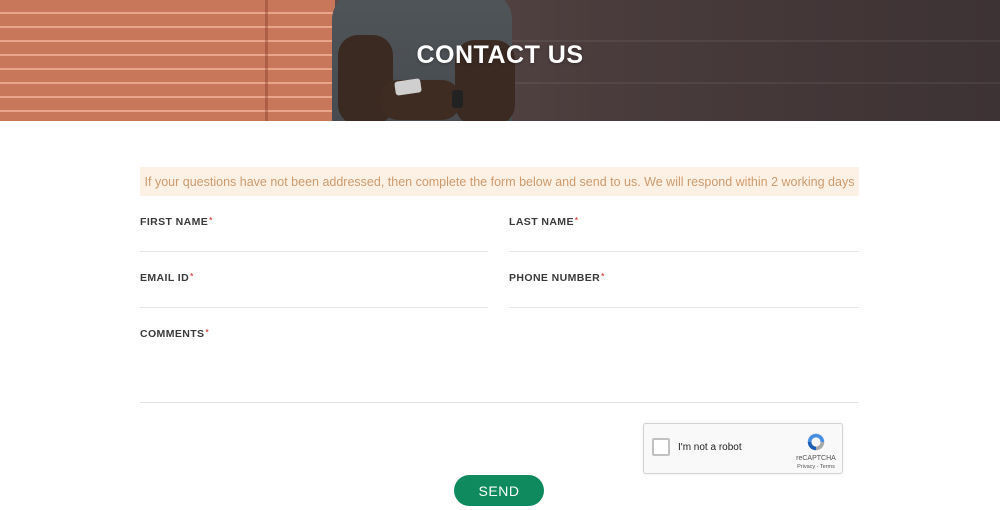 The height and width of the screenshot is (510, 1000). Describe the element at coordinates (500, 55) in the screenshot. I see `page-title: CONTACT US` at that location.